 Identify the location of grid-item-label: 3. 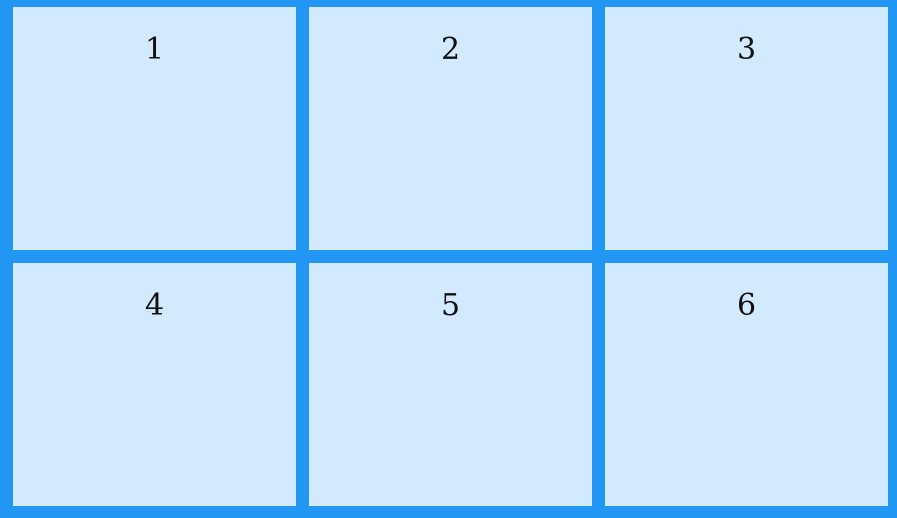
(746, 49).